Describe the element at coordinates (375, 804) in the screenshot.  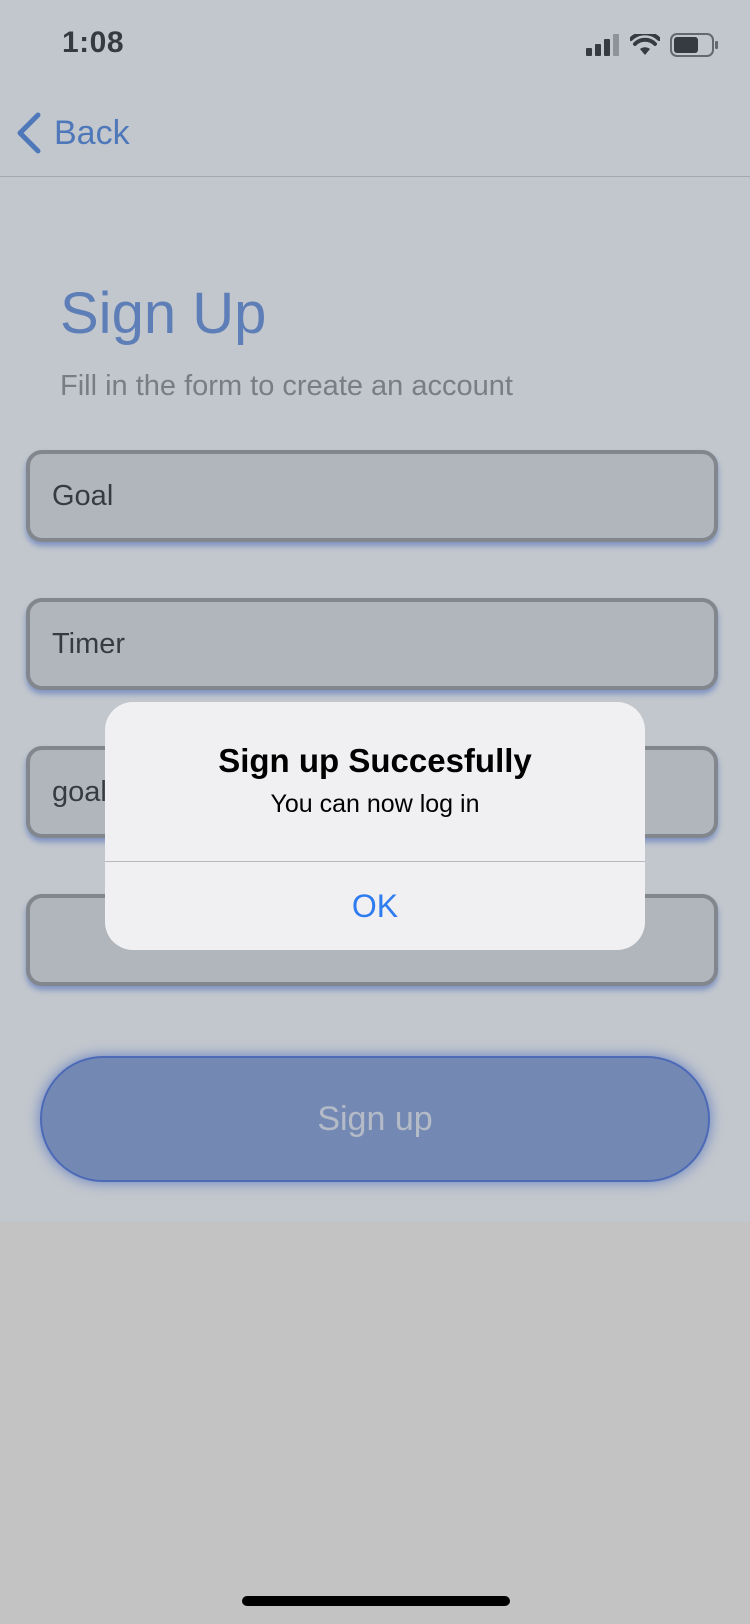
I see `alert-message: You can now log in` at that location.